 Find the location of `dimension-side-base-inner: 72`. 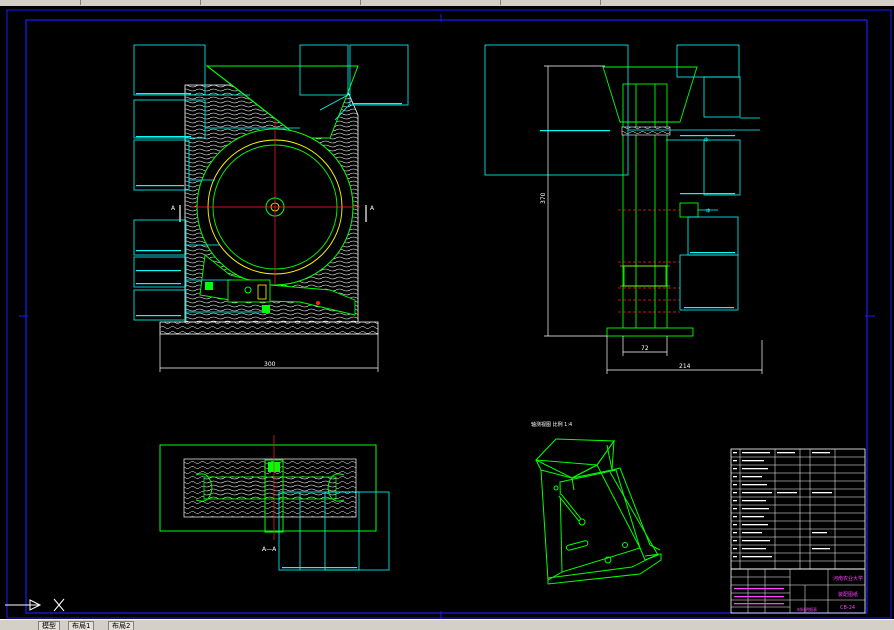

dimension-side-base-inner: 72 is located at coordinates (645, 348).